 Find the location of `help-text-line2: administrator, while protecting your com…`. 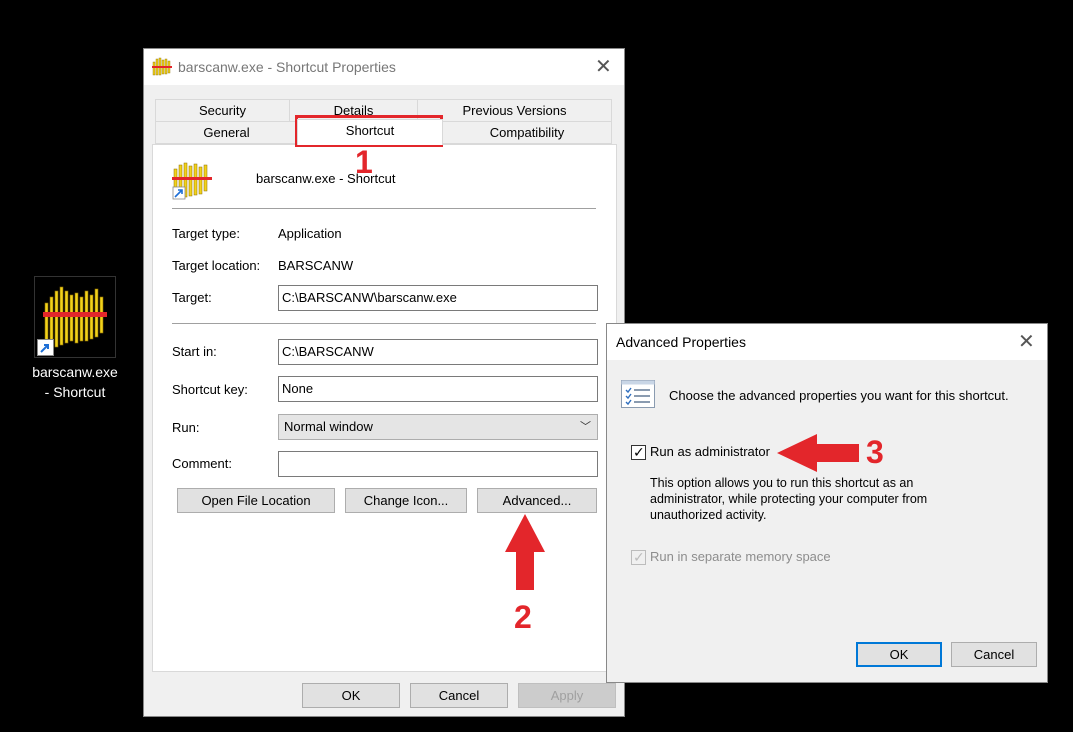

help-text-line2: administrator, while protecting your com… is located at coordinates (789, 499).